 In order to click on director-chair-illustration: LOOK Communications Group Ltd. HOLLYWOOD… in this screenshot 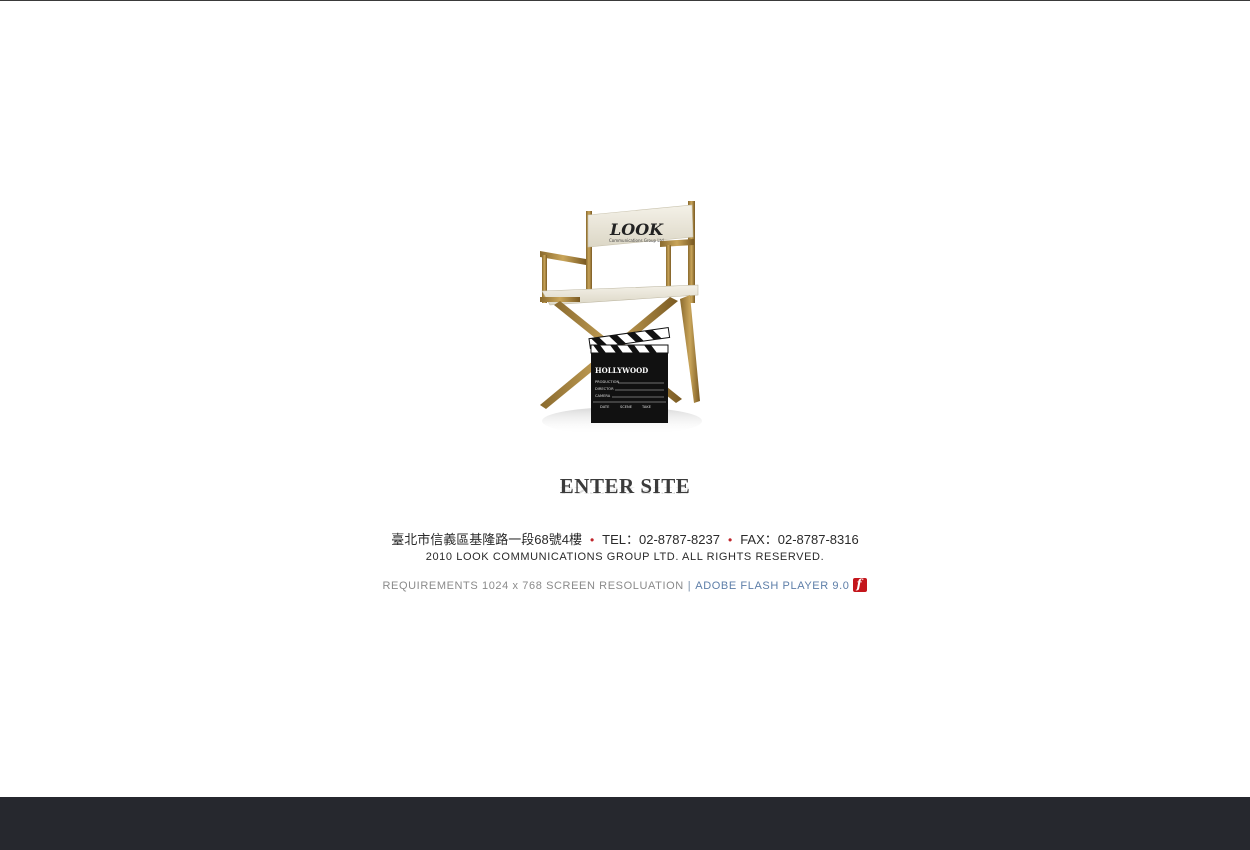, I will do `click(621, 318)`.